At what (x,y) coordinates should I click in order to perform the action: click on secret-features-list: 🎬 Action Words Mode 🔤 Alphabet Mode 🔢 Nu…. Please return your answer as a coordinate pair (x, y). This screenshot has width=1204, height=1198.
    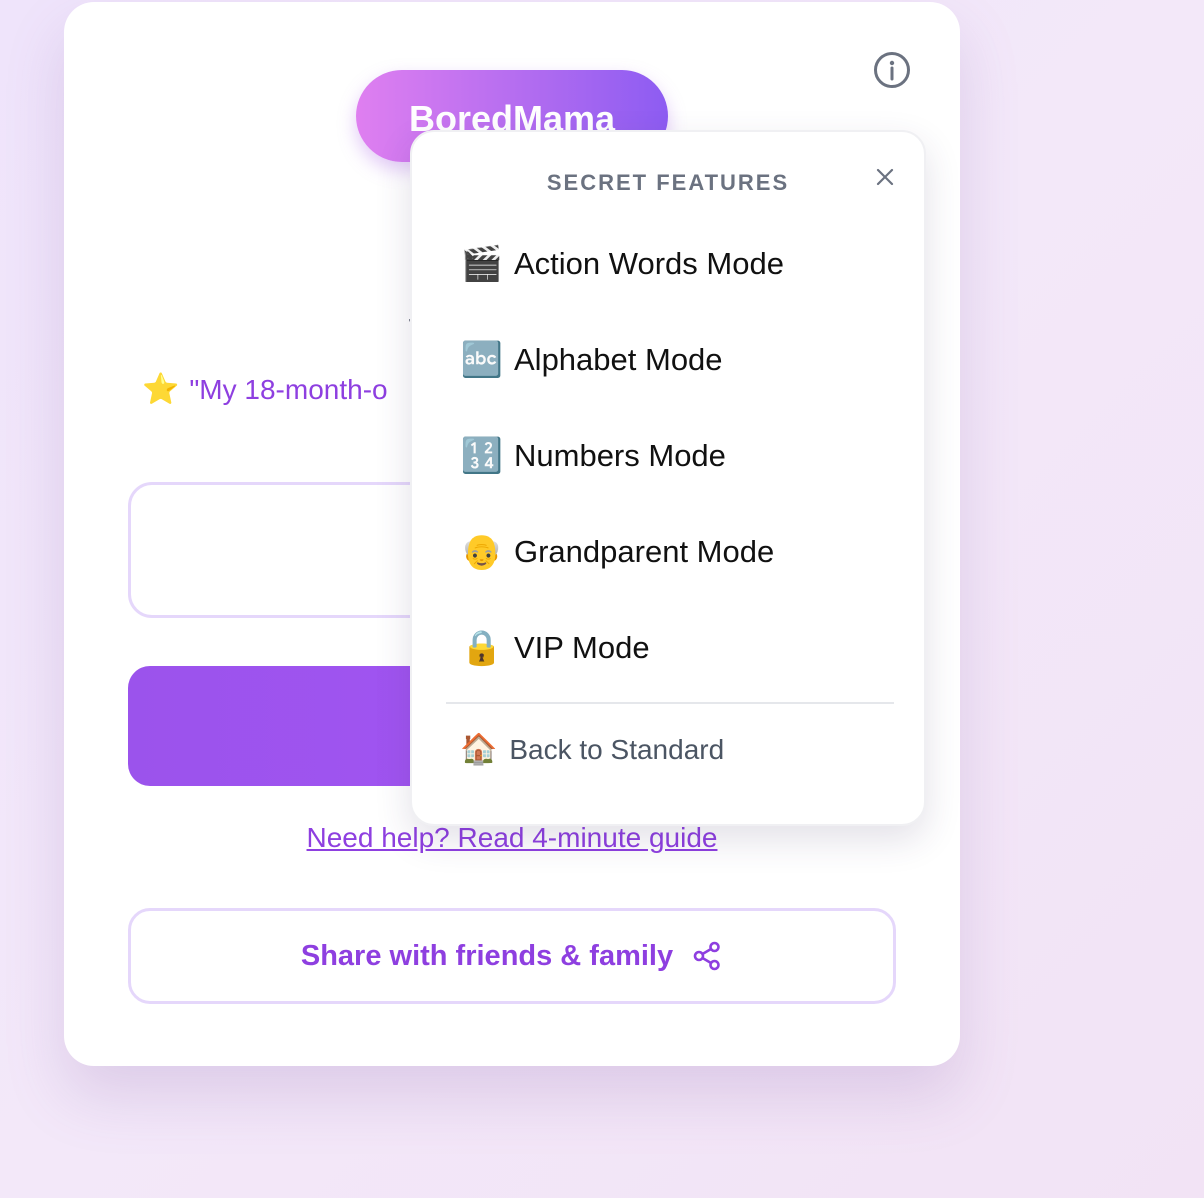
    Looking at the image, I should click on (670, 456).